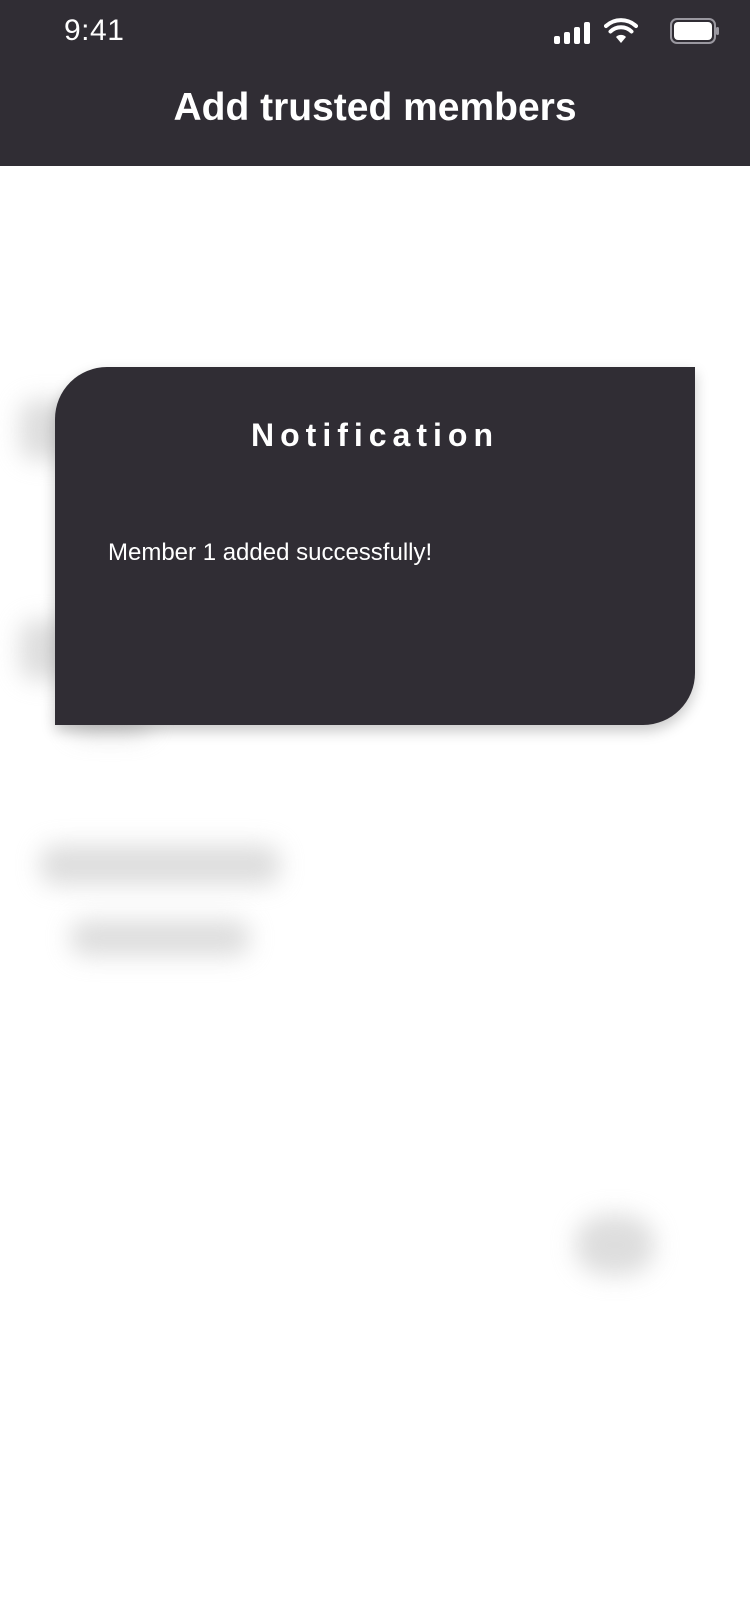 The image size is (750, 1624). Describe the element at coordinates (375, 107) in the screenshot. I see `page-title: Add trusted members` at that location.